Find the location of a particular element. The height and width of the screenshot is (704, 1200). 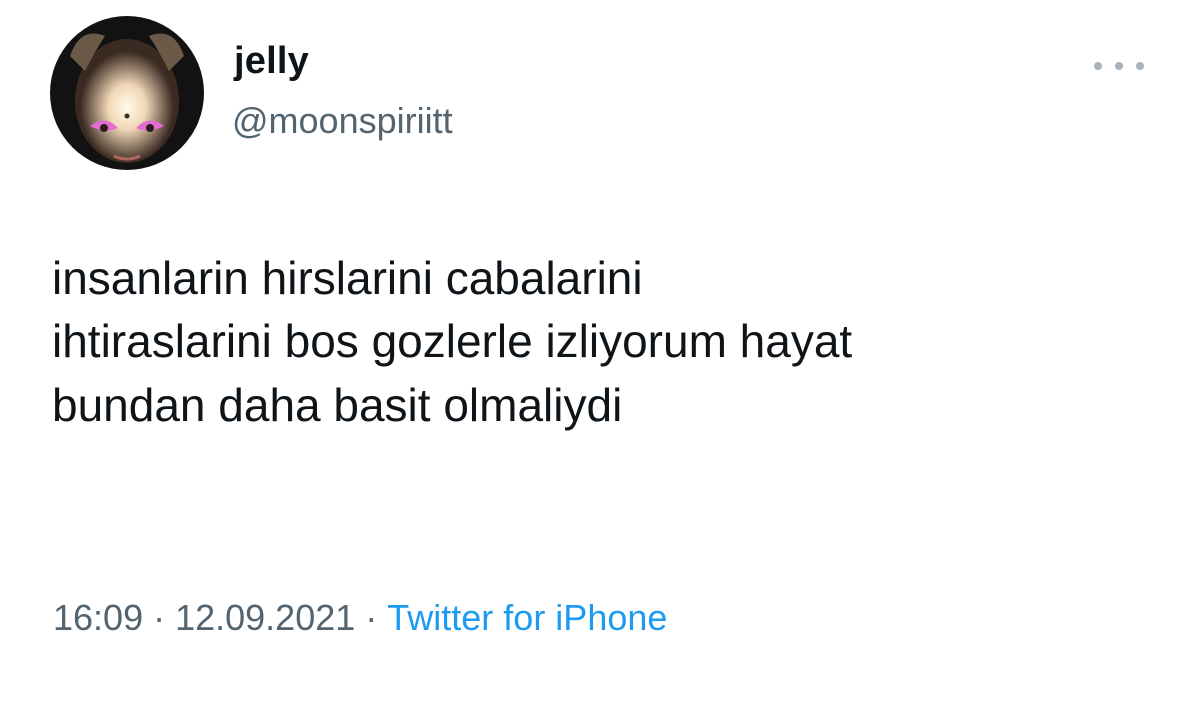

author-name: jelly is located at coordinates (271, 61).